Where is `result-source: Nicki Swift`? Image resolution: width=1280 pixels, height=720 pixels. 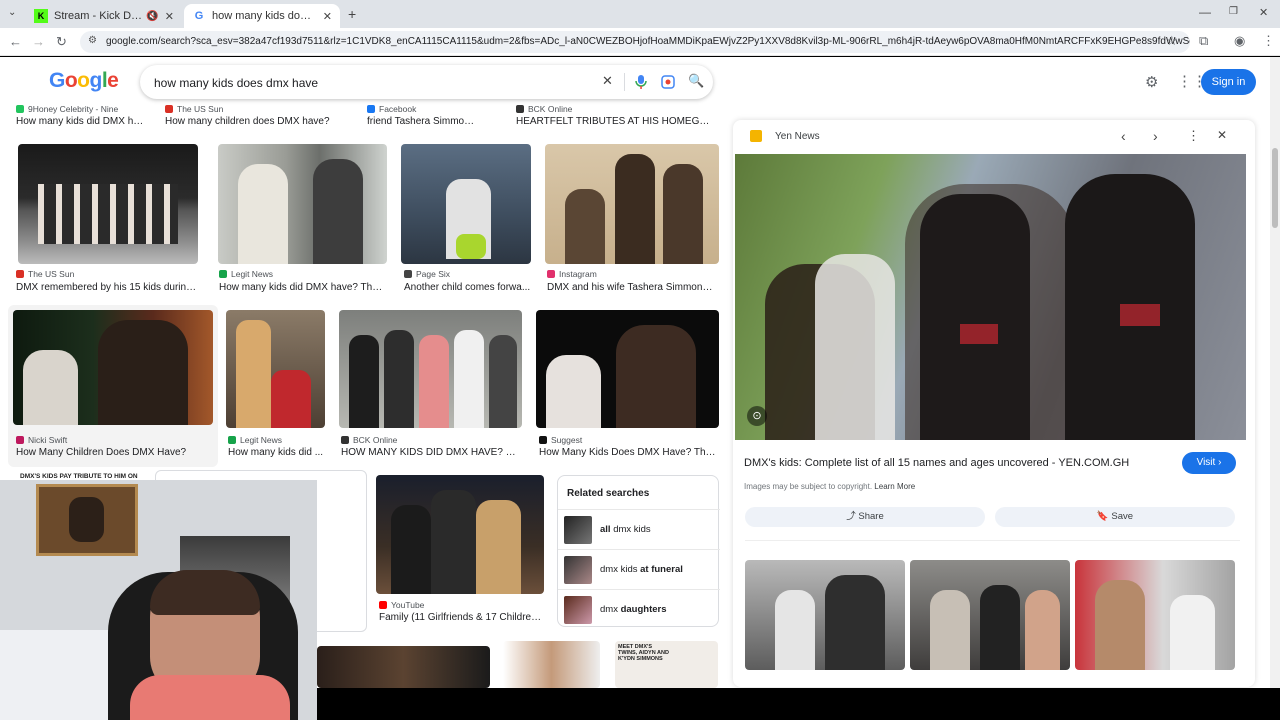
result-source: Nicki Swift is located at coordinates (41, 440).